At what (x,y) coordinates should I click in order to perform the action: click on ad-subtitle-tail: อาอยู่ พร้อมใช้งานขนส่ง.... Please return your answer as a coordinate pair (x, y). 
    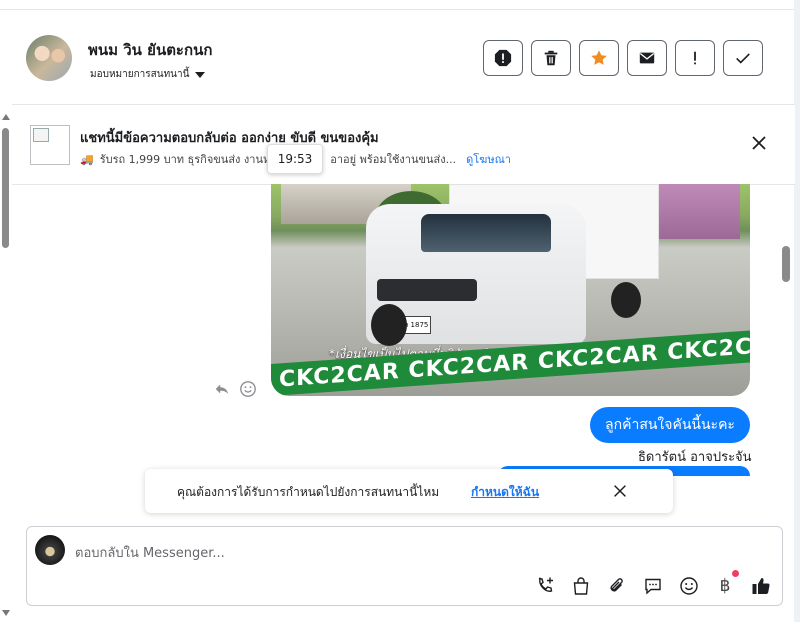
    Looking at the image, I should click on (393, 159).